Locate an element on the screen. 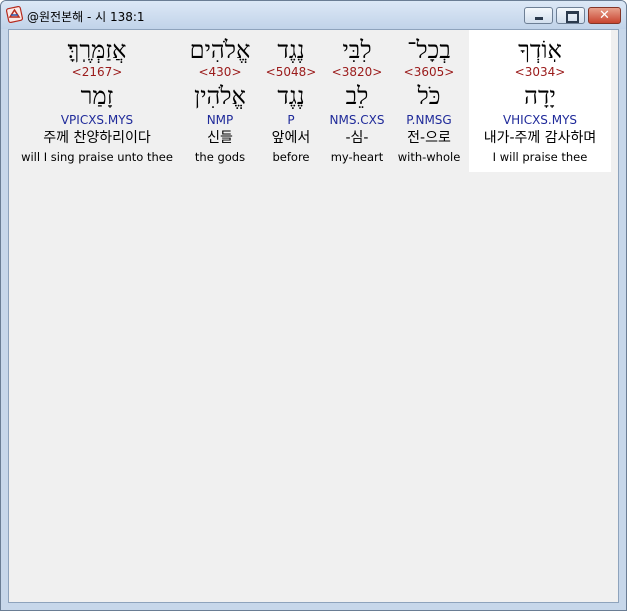 This screenshot has height=611, width=627. lemma-word: לֵב is located at coordinates (357, 96).